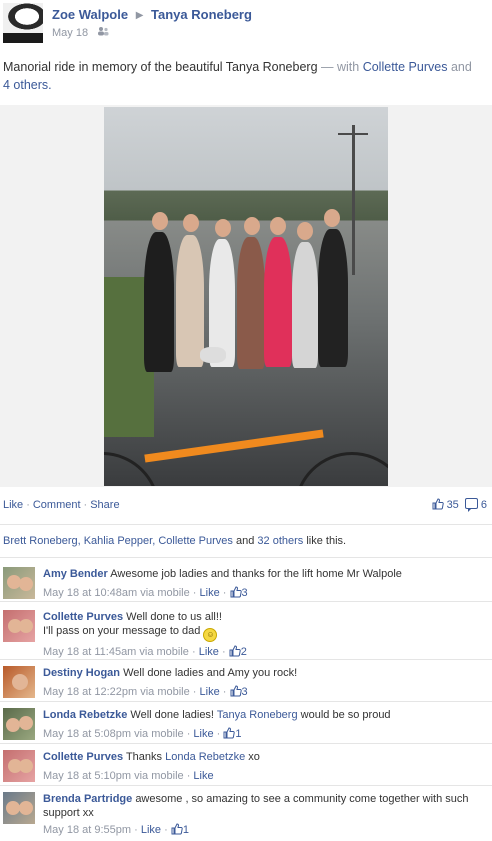 Image resolution: width=492 pixels, height=841 pixels. Describe the element at coordinates (254, 757) in the screenshot. I see `comment-text-after: xo` at that location.